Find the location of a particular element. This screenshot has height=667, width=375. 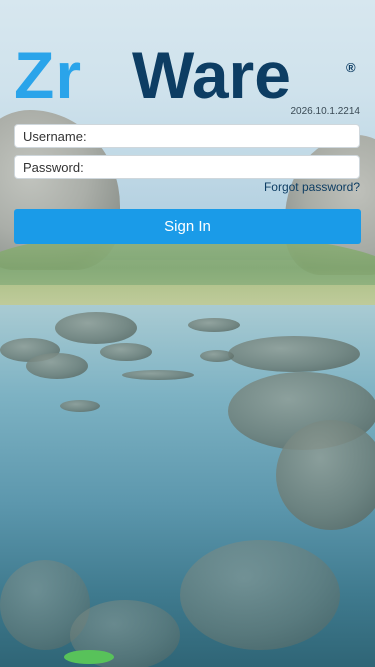

forgot-password-link: Forgot password? is located at coordinates (312, 187).